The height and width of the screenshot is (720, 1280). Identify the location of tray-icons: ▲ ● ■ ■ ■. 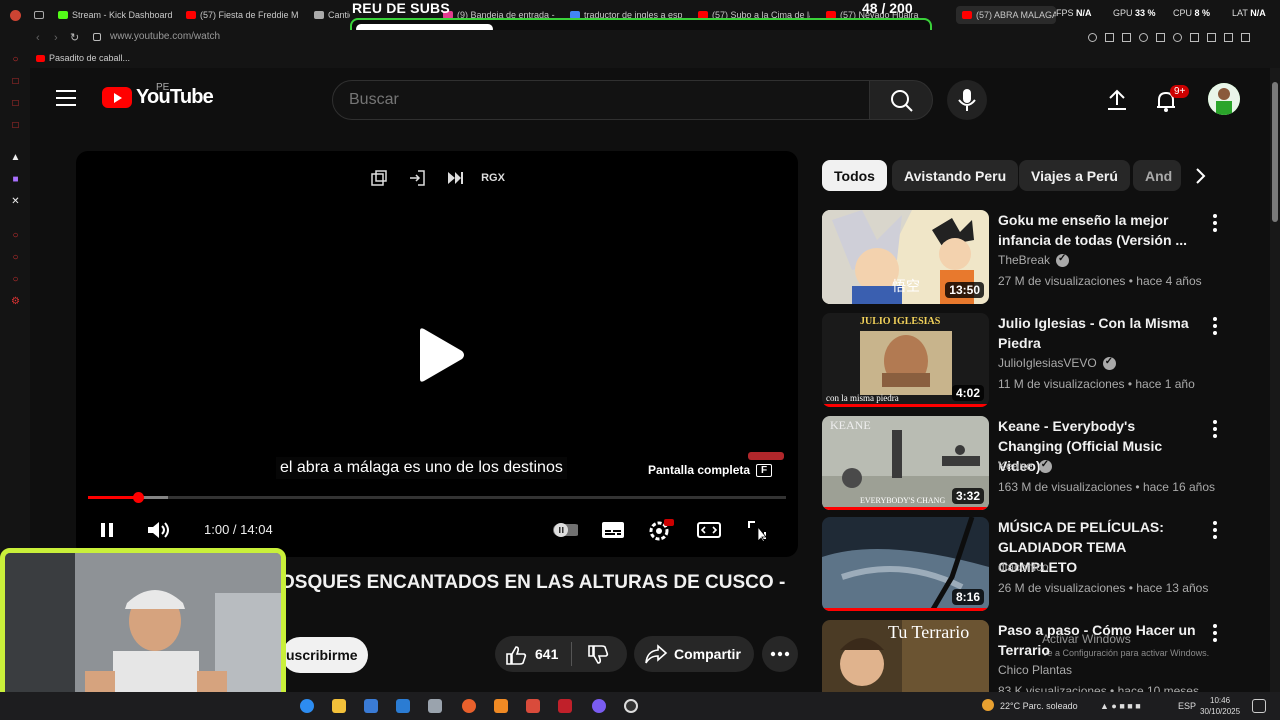
(1120, 706).